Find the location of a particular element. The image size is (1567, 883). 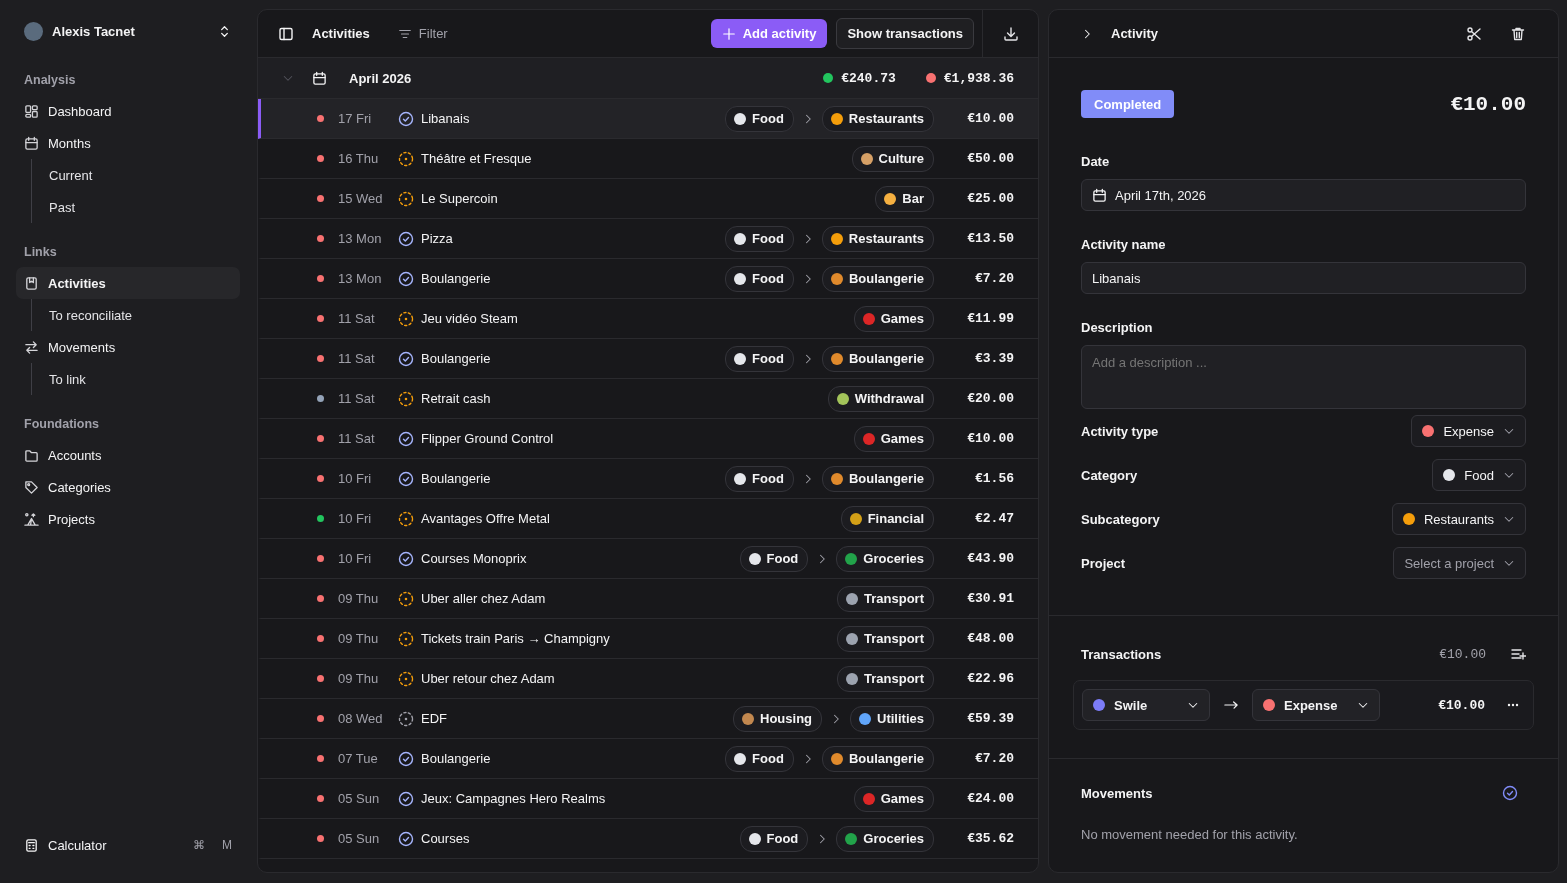

sidebar-item: Projects is located at coordinates (128, 519).